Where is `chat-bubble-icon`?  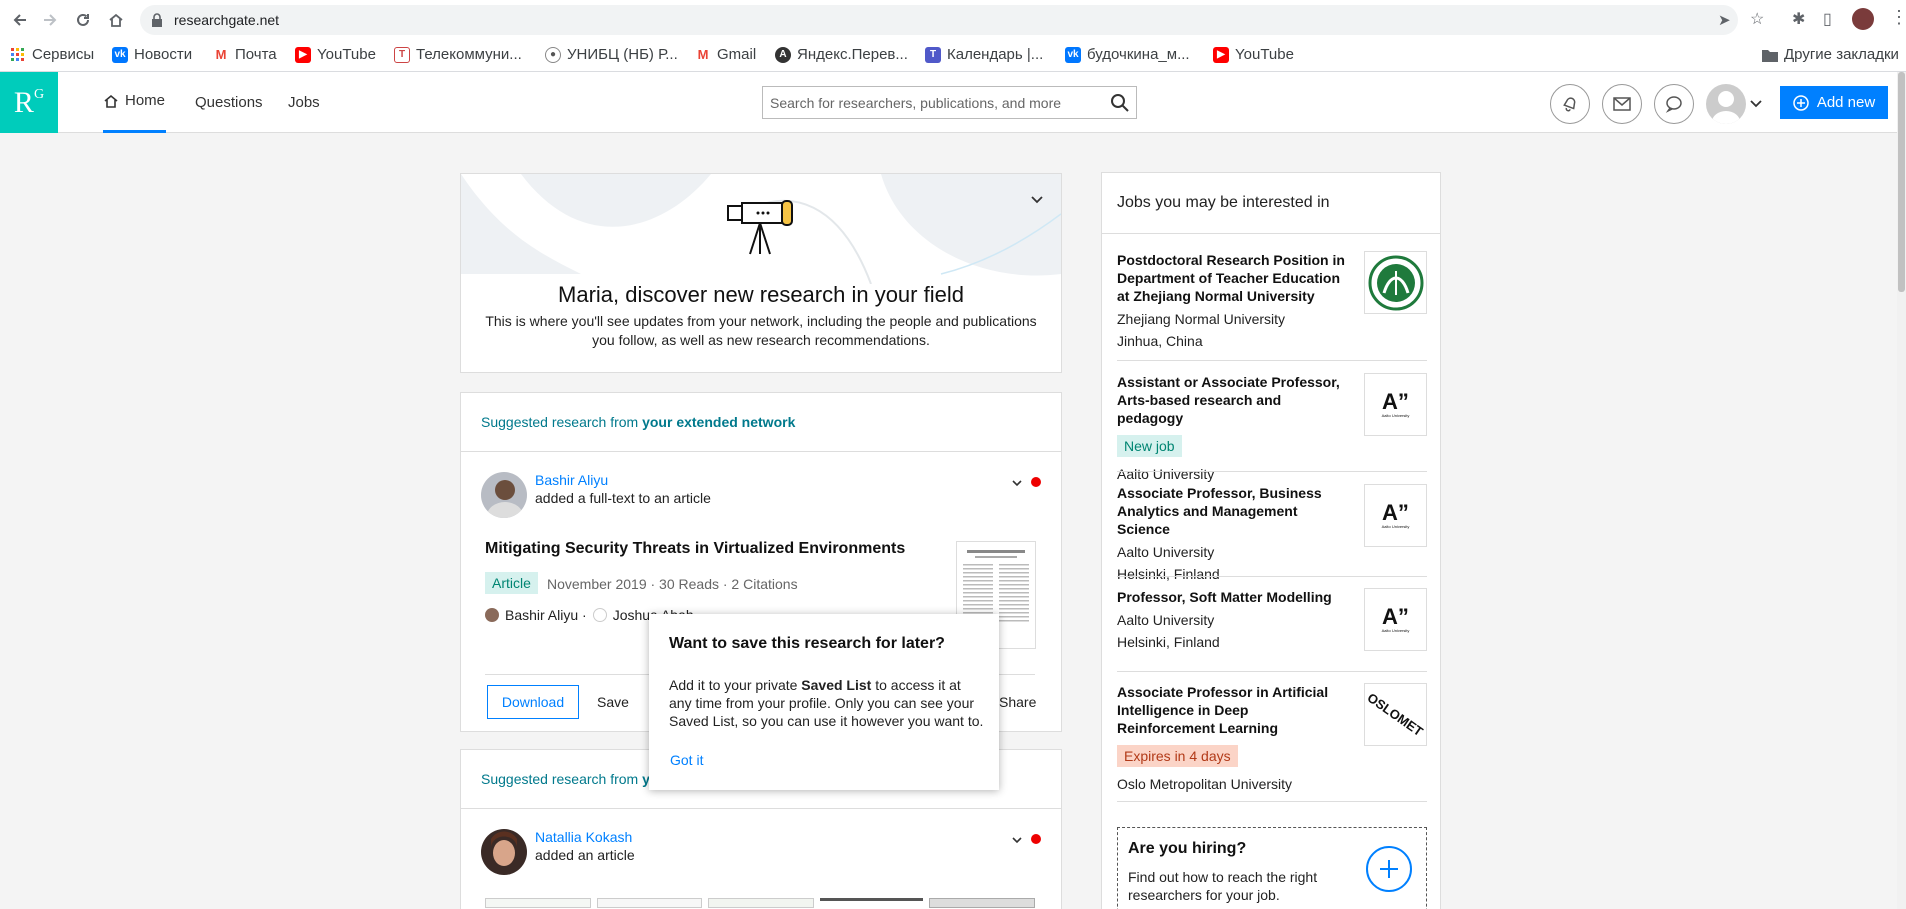
chat-bubble-icon is located at coordinates (1673, 104).